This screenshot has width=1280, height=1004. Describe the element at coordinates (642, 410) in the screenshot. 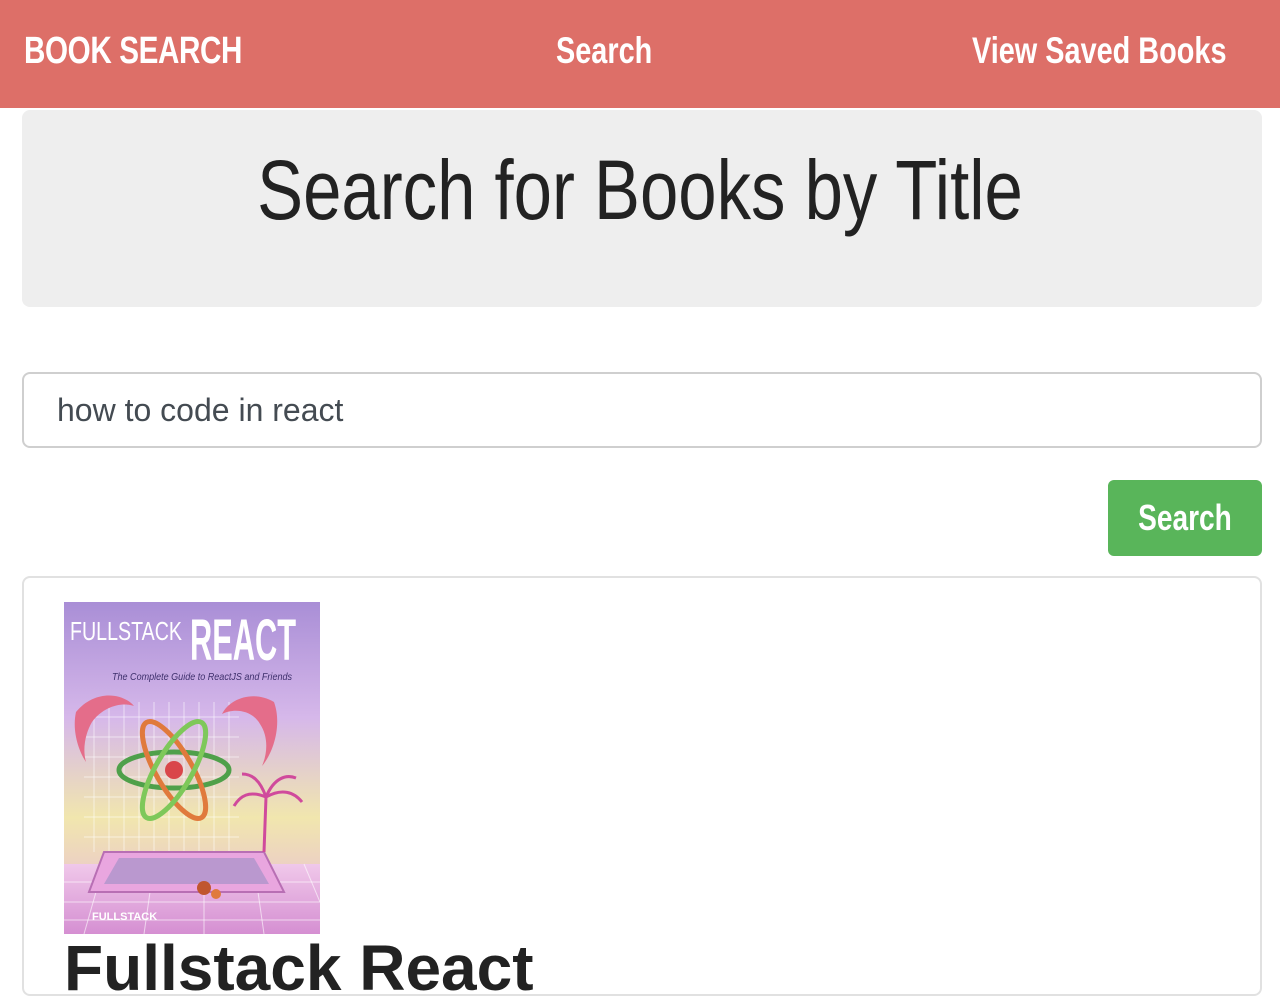

I see `search-input` at that location.